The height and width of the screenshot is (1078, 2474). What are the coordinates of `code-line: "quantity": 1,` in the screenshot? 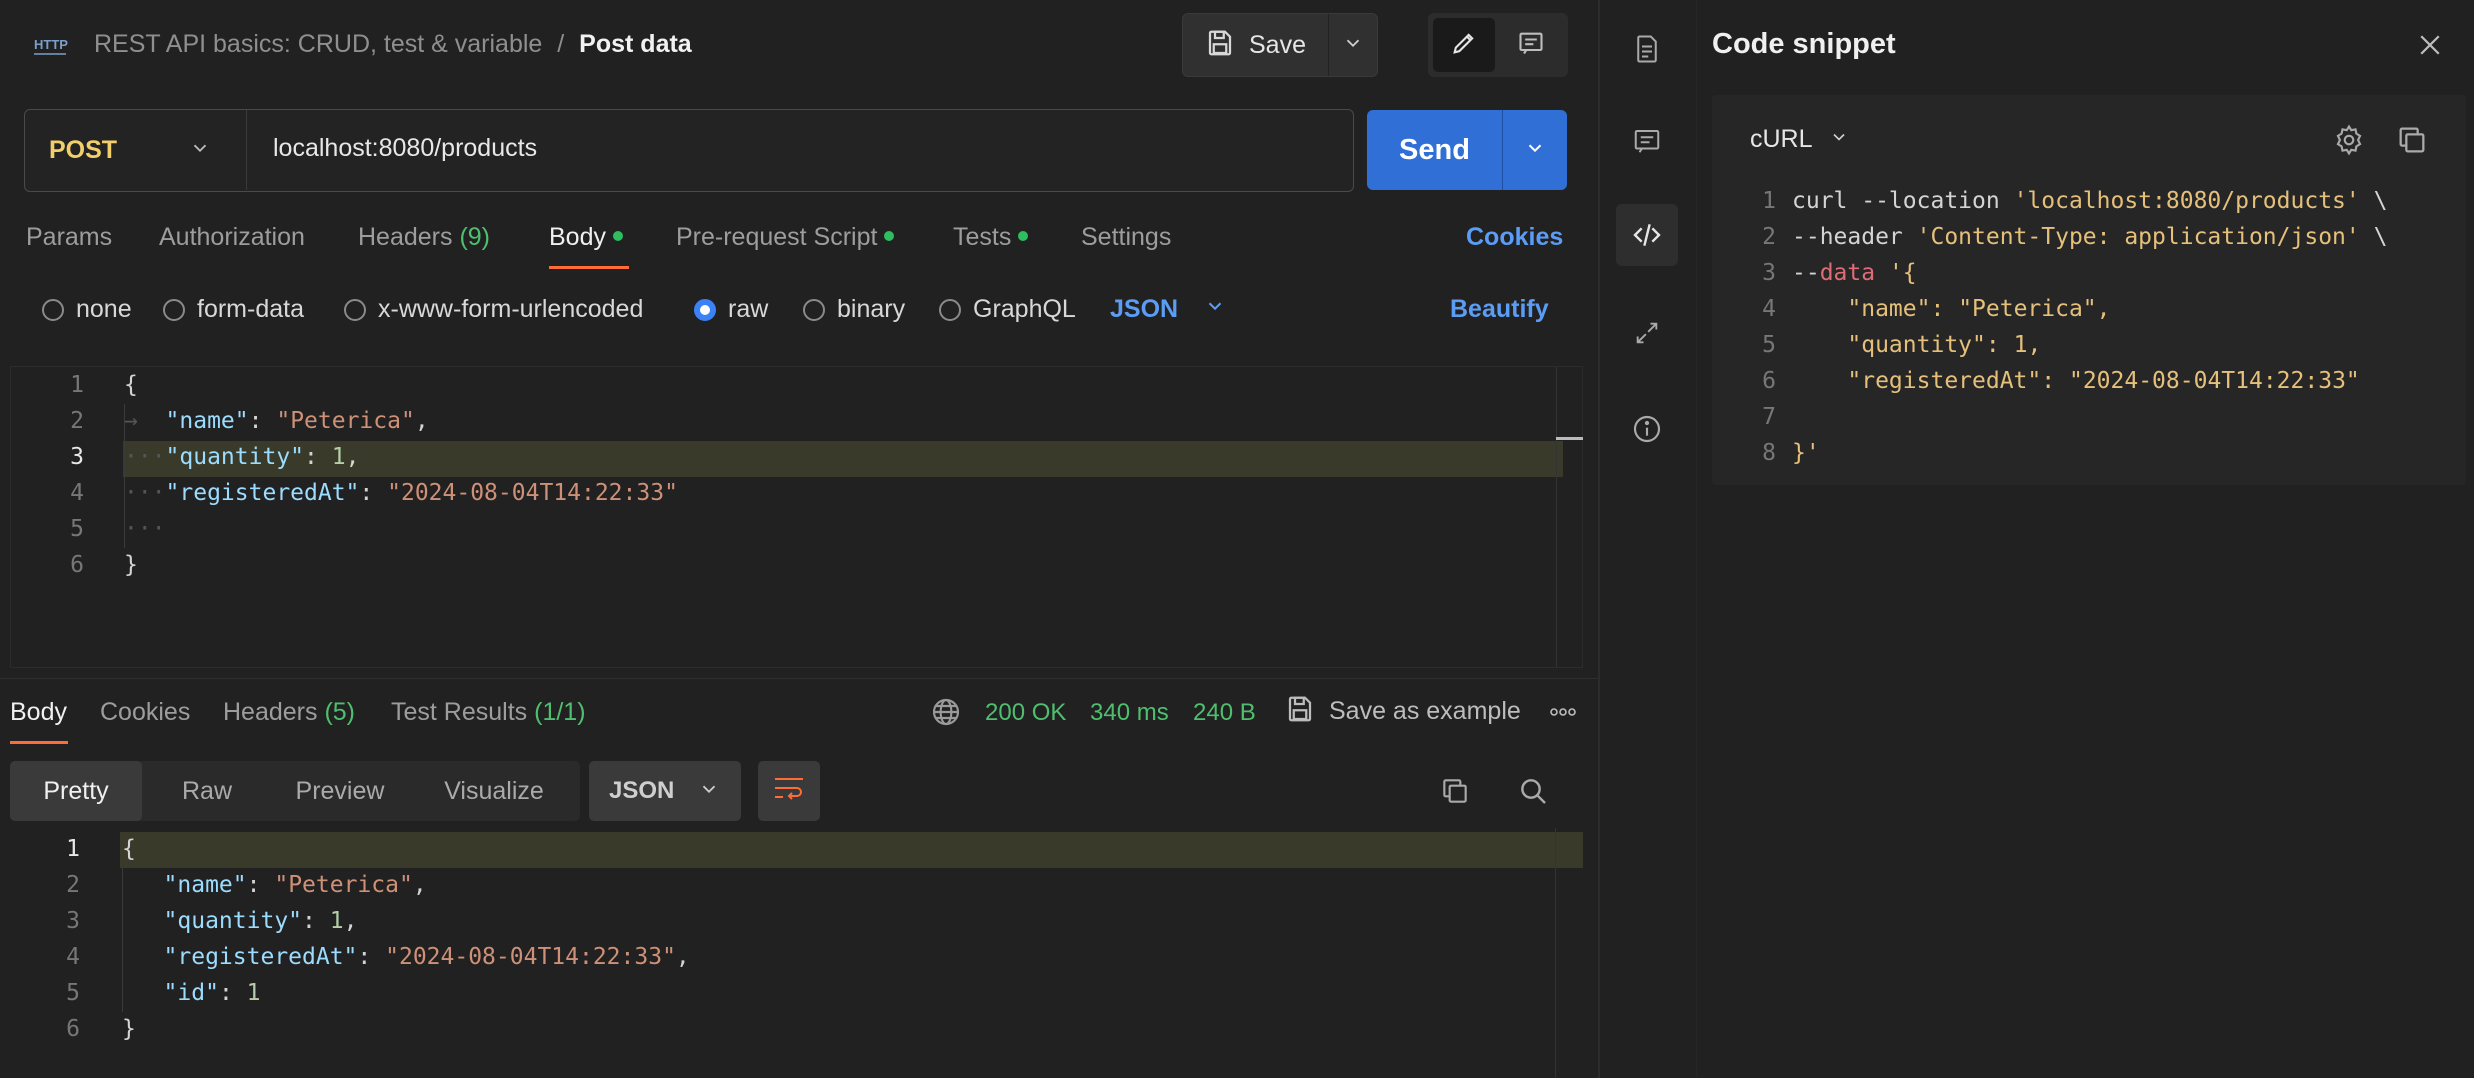 It's located at (260, 921).